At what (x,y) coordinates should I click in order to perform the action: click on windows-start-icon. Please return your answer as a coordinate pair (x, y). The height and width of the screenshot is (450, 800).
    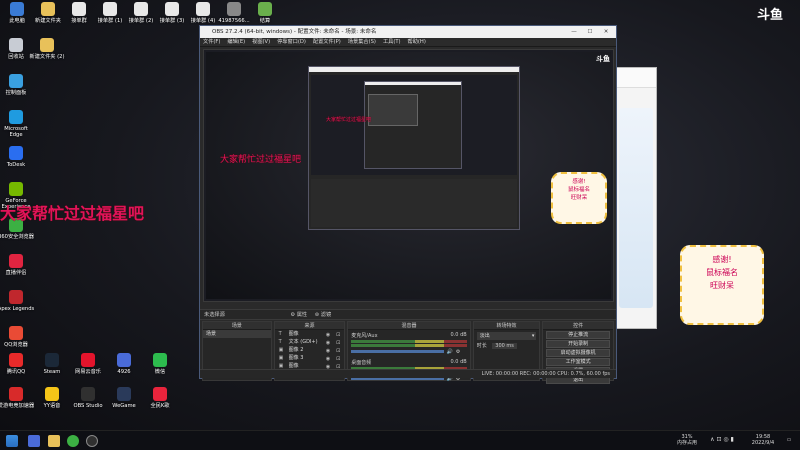
    Looking at the image, I should click on (12, 441).